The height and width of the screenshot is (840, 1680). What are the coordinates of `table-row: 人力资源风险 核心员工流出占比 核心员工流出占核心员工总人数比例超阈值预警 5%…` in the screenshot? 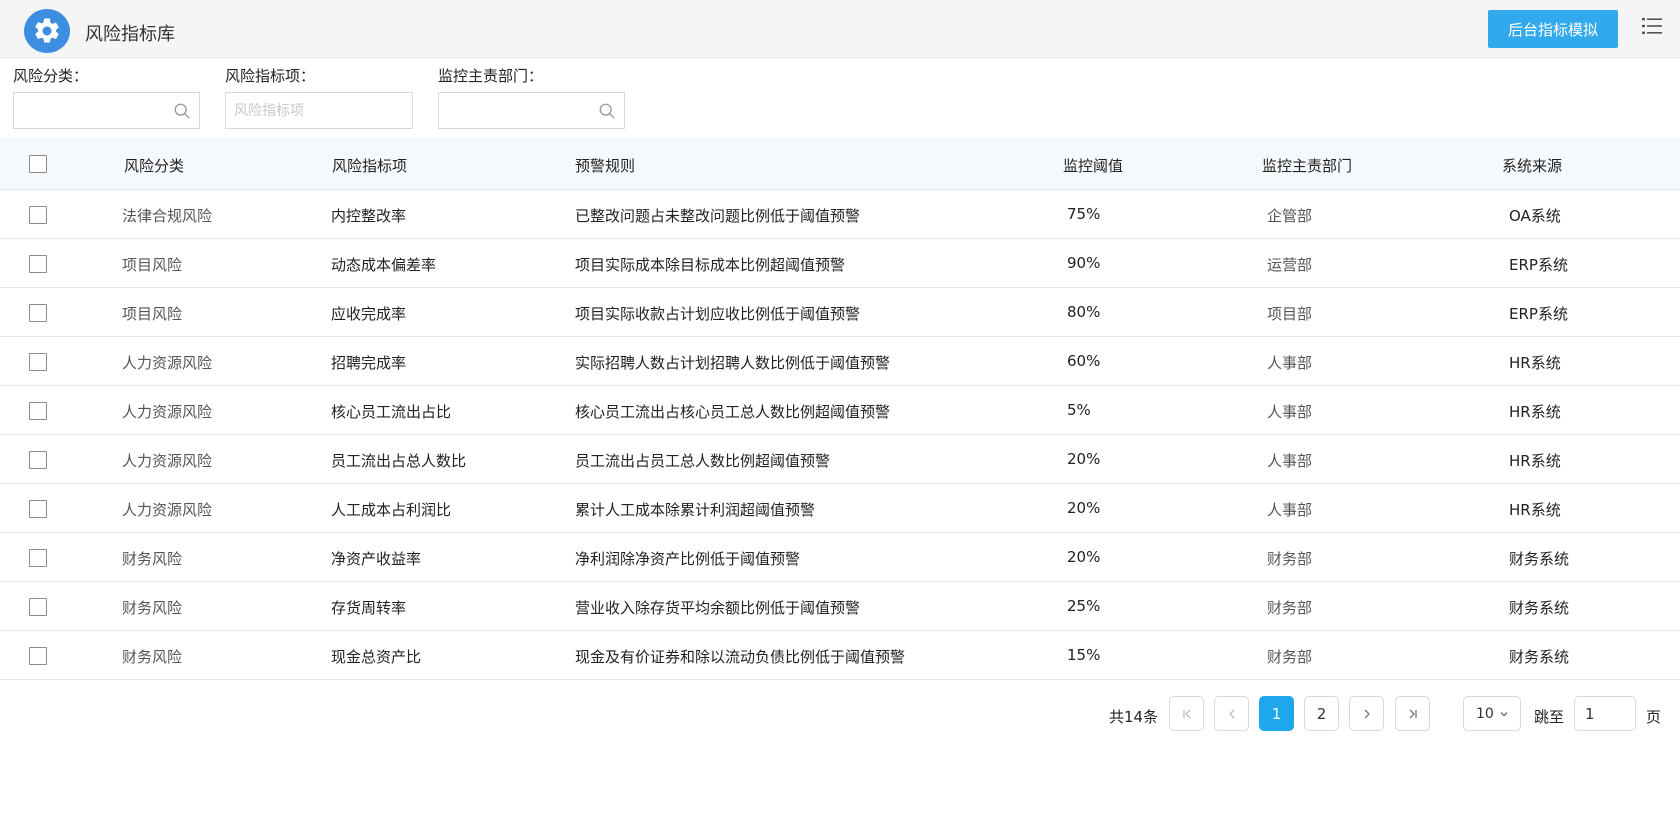 It's located at (840, 410).